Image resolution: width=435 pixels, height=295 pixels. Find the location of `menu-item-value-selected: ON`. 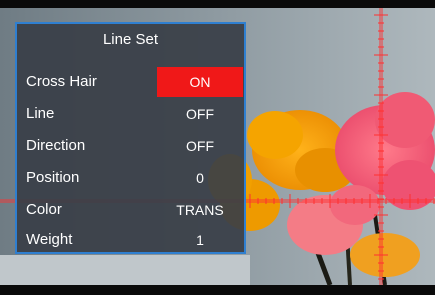

menu-item-value-selected: ON is located at coordinates (200, 82).